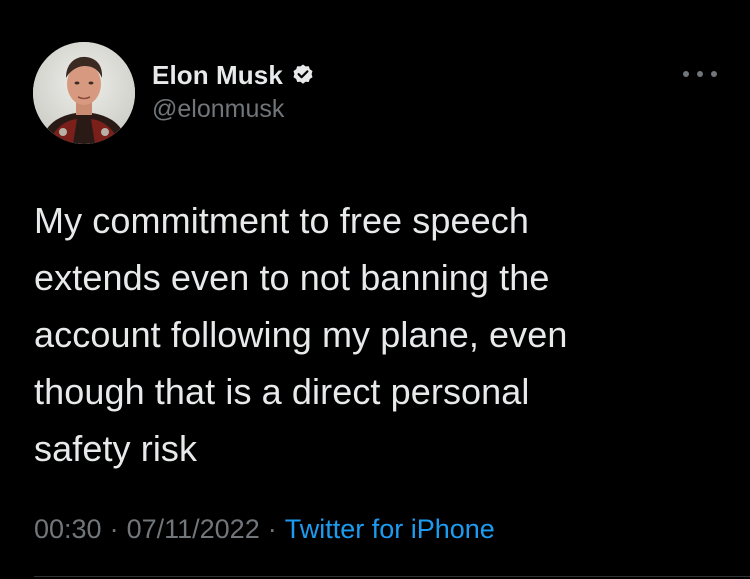  Describe the element at coordinates (68, 529) in the screenshot. I see `tweet-time: 00:30` at that location.